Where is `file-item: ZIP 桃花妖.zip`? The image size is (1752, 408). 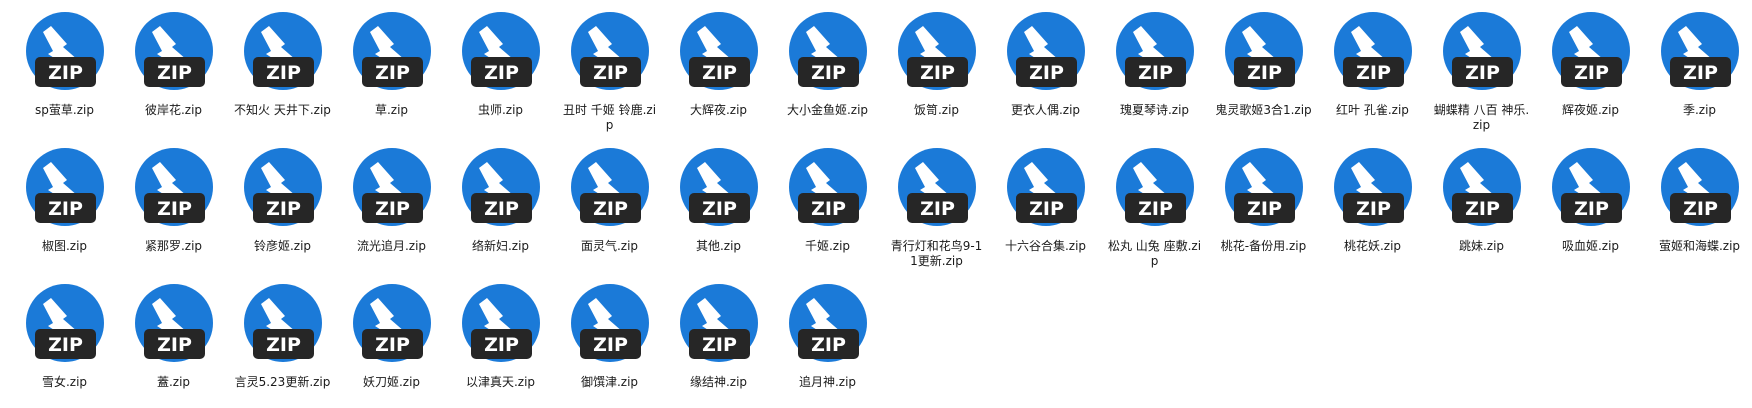
file-item: ZIP 桃花妖.zip is located at coordinates (1372, 204).